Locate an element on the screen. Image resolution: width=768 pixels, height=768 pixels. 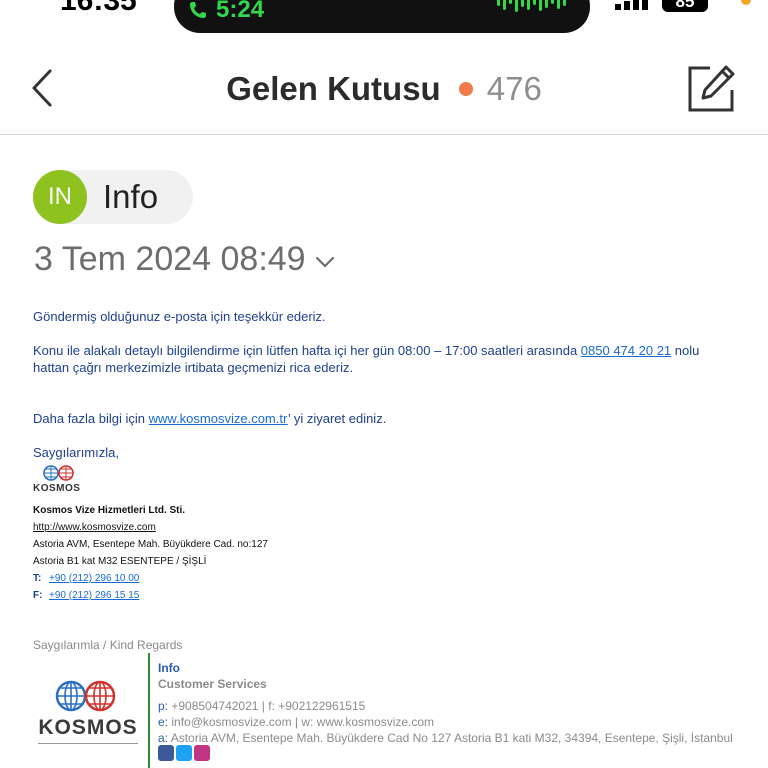
fax-label: F: is located at coordinates (38, 595).